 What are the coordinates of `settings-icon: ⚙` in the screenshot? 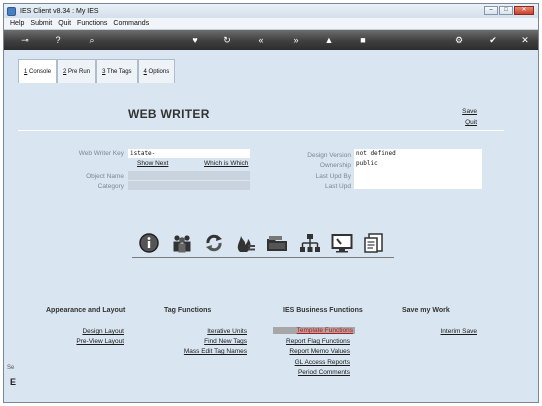 It's located at (459, 40).